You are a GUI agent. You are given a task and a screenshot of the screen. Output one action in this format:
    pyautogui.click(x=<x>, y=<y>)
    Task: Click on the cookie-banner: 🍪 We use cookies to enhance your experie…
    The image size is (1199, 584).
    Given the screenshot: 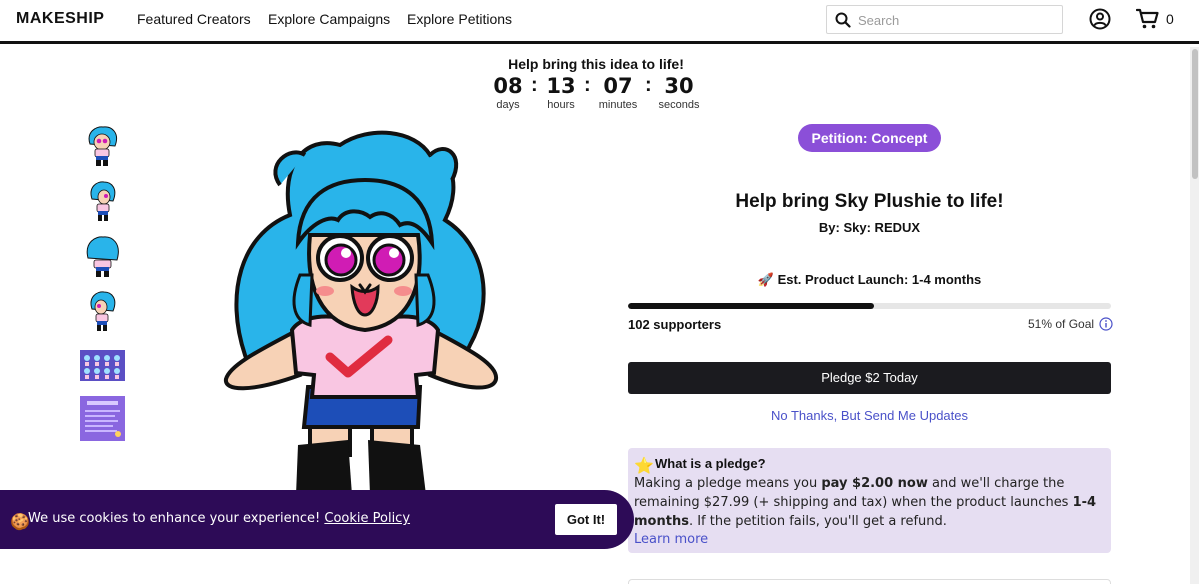 What is the action you would take?
    pyautogui.click(x=317, y=519)
    